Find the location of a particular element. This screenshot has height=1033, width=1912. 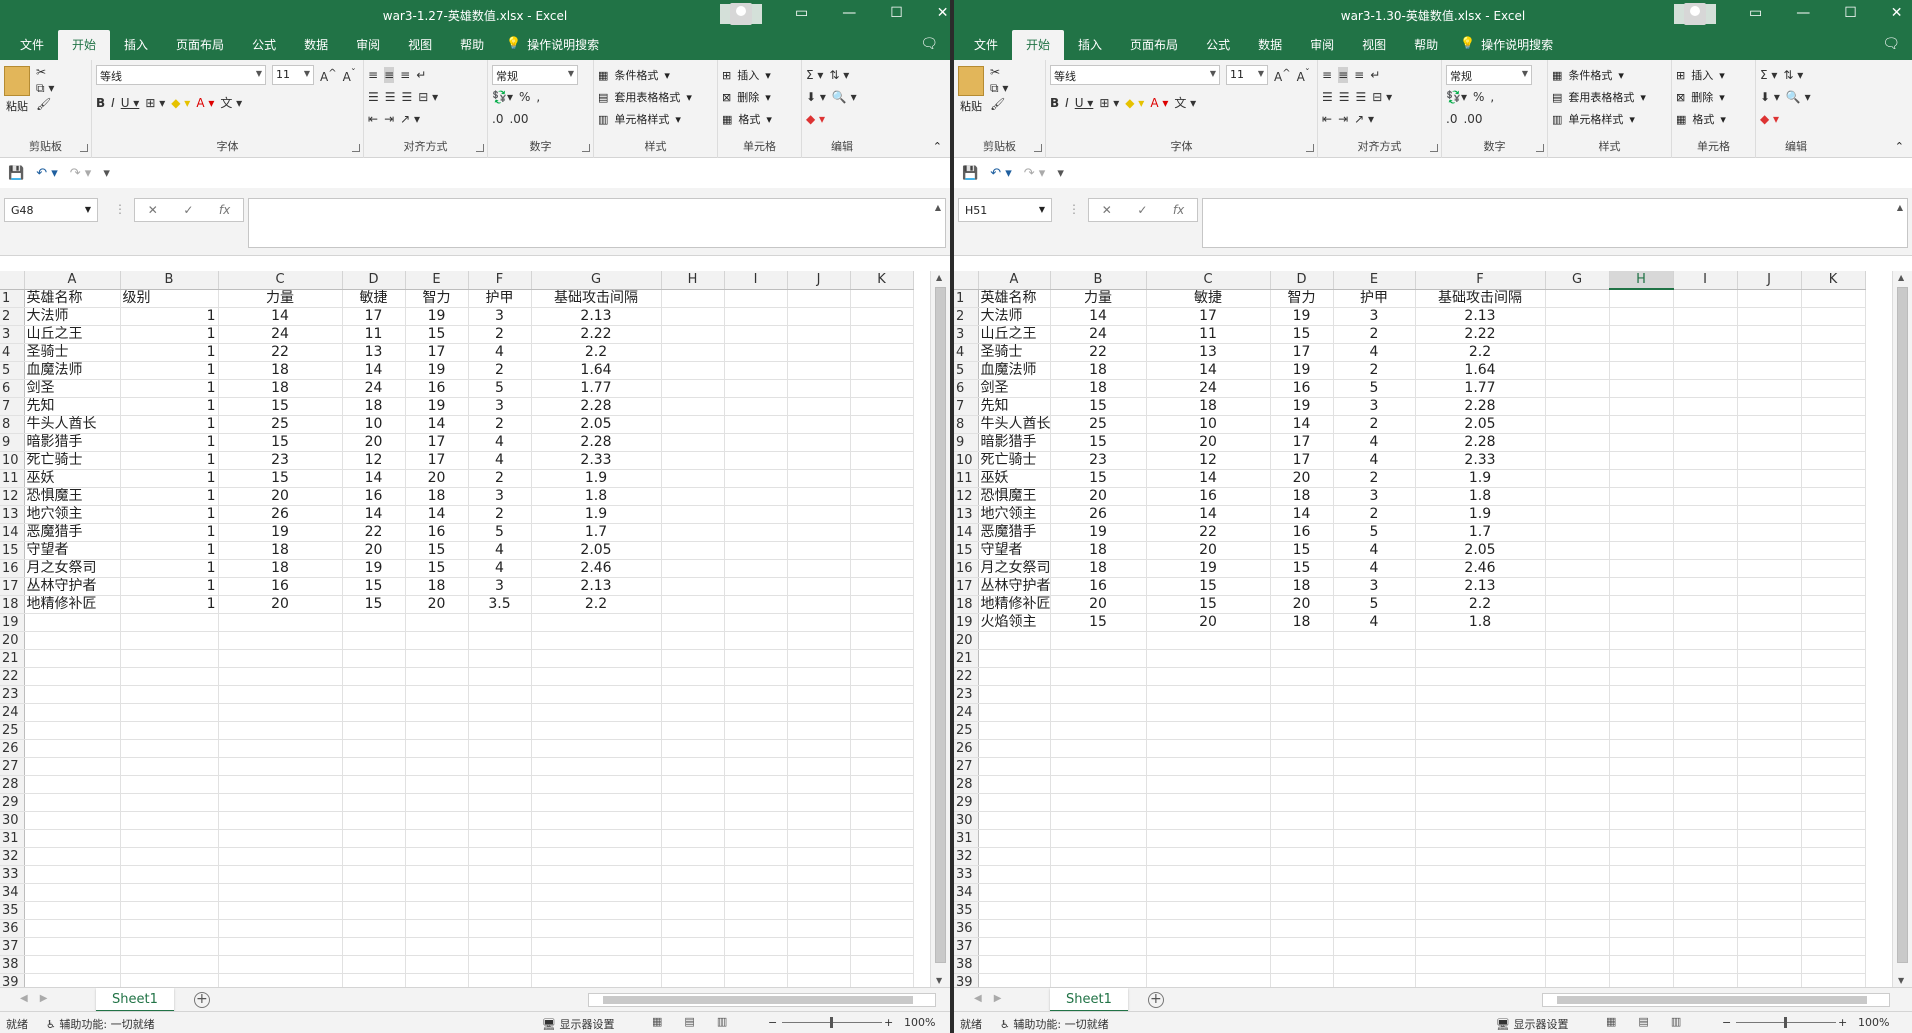

sort-filter-icon: ⇅ ▾ is located at coordinates (1793, 75).